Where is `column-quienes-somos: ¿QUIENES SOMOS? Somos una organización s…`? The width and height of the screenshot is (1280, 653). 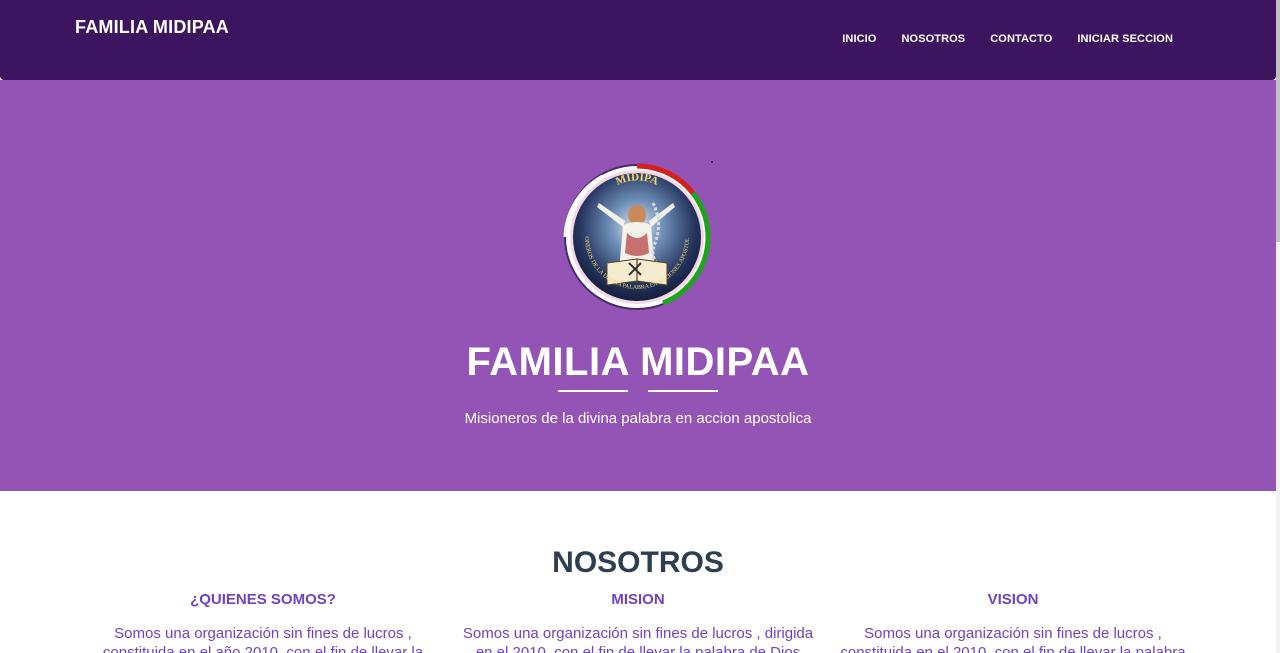 column-quienes-somos: ¿QUIENES SOMOS? Somos una organización s… is located at coordinates (263, 622).